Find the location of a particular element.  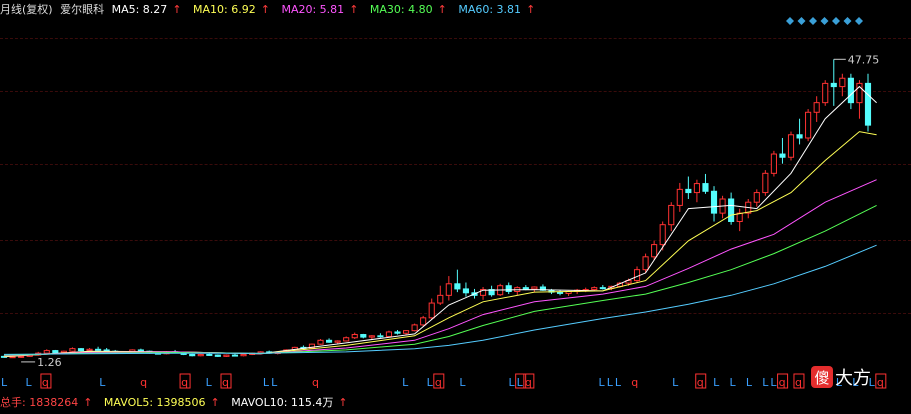

watermark: 傻 大方 is located at coordinates (856, 377).